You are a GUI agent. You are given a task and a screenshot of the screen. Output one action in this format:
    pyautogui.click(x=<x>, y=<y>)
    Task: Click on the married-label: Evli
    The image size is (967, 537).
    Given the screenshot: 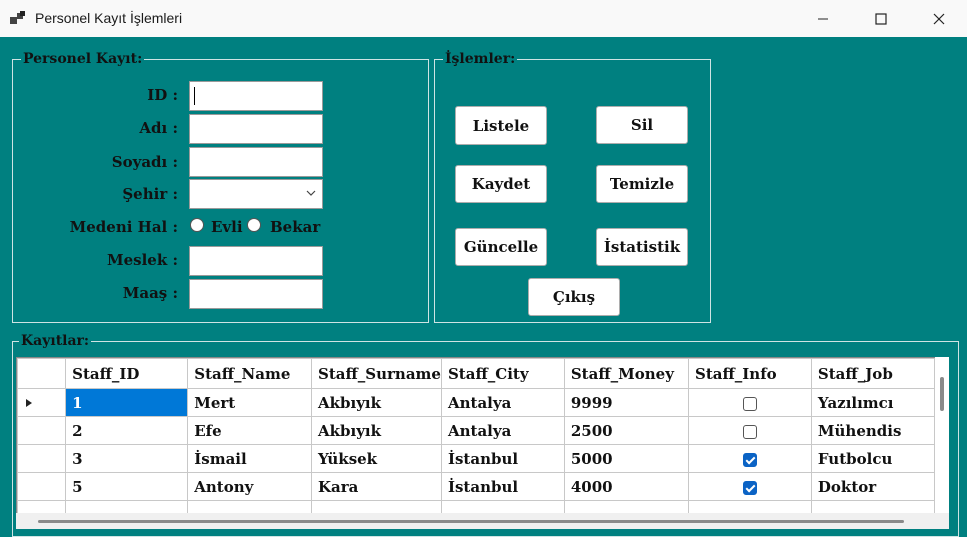 What is the action you would take?
    pyautogui.click(x=227, y=227)
    